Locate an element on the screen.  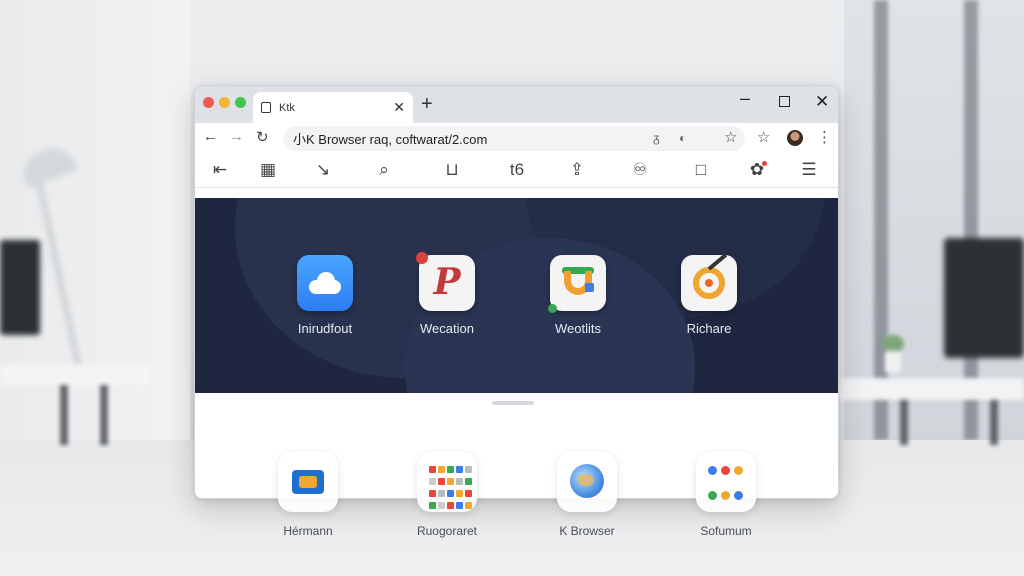
star-icon: ☆ is located at coordinates (730, 137).